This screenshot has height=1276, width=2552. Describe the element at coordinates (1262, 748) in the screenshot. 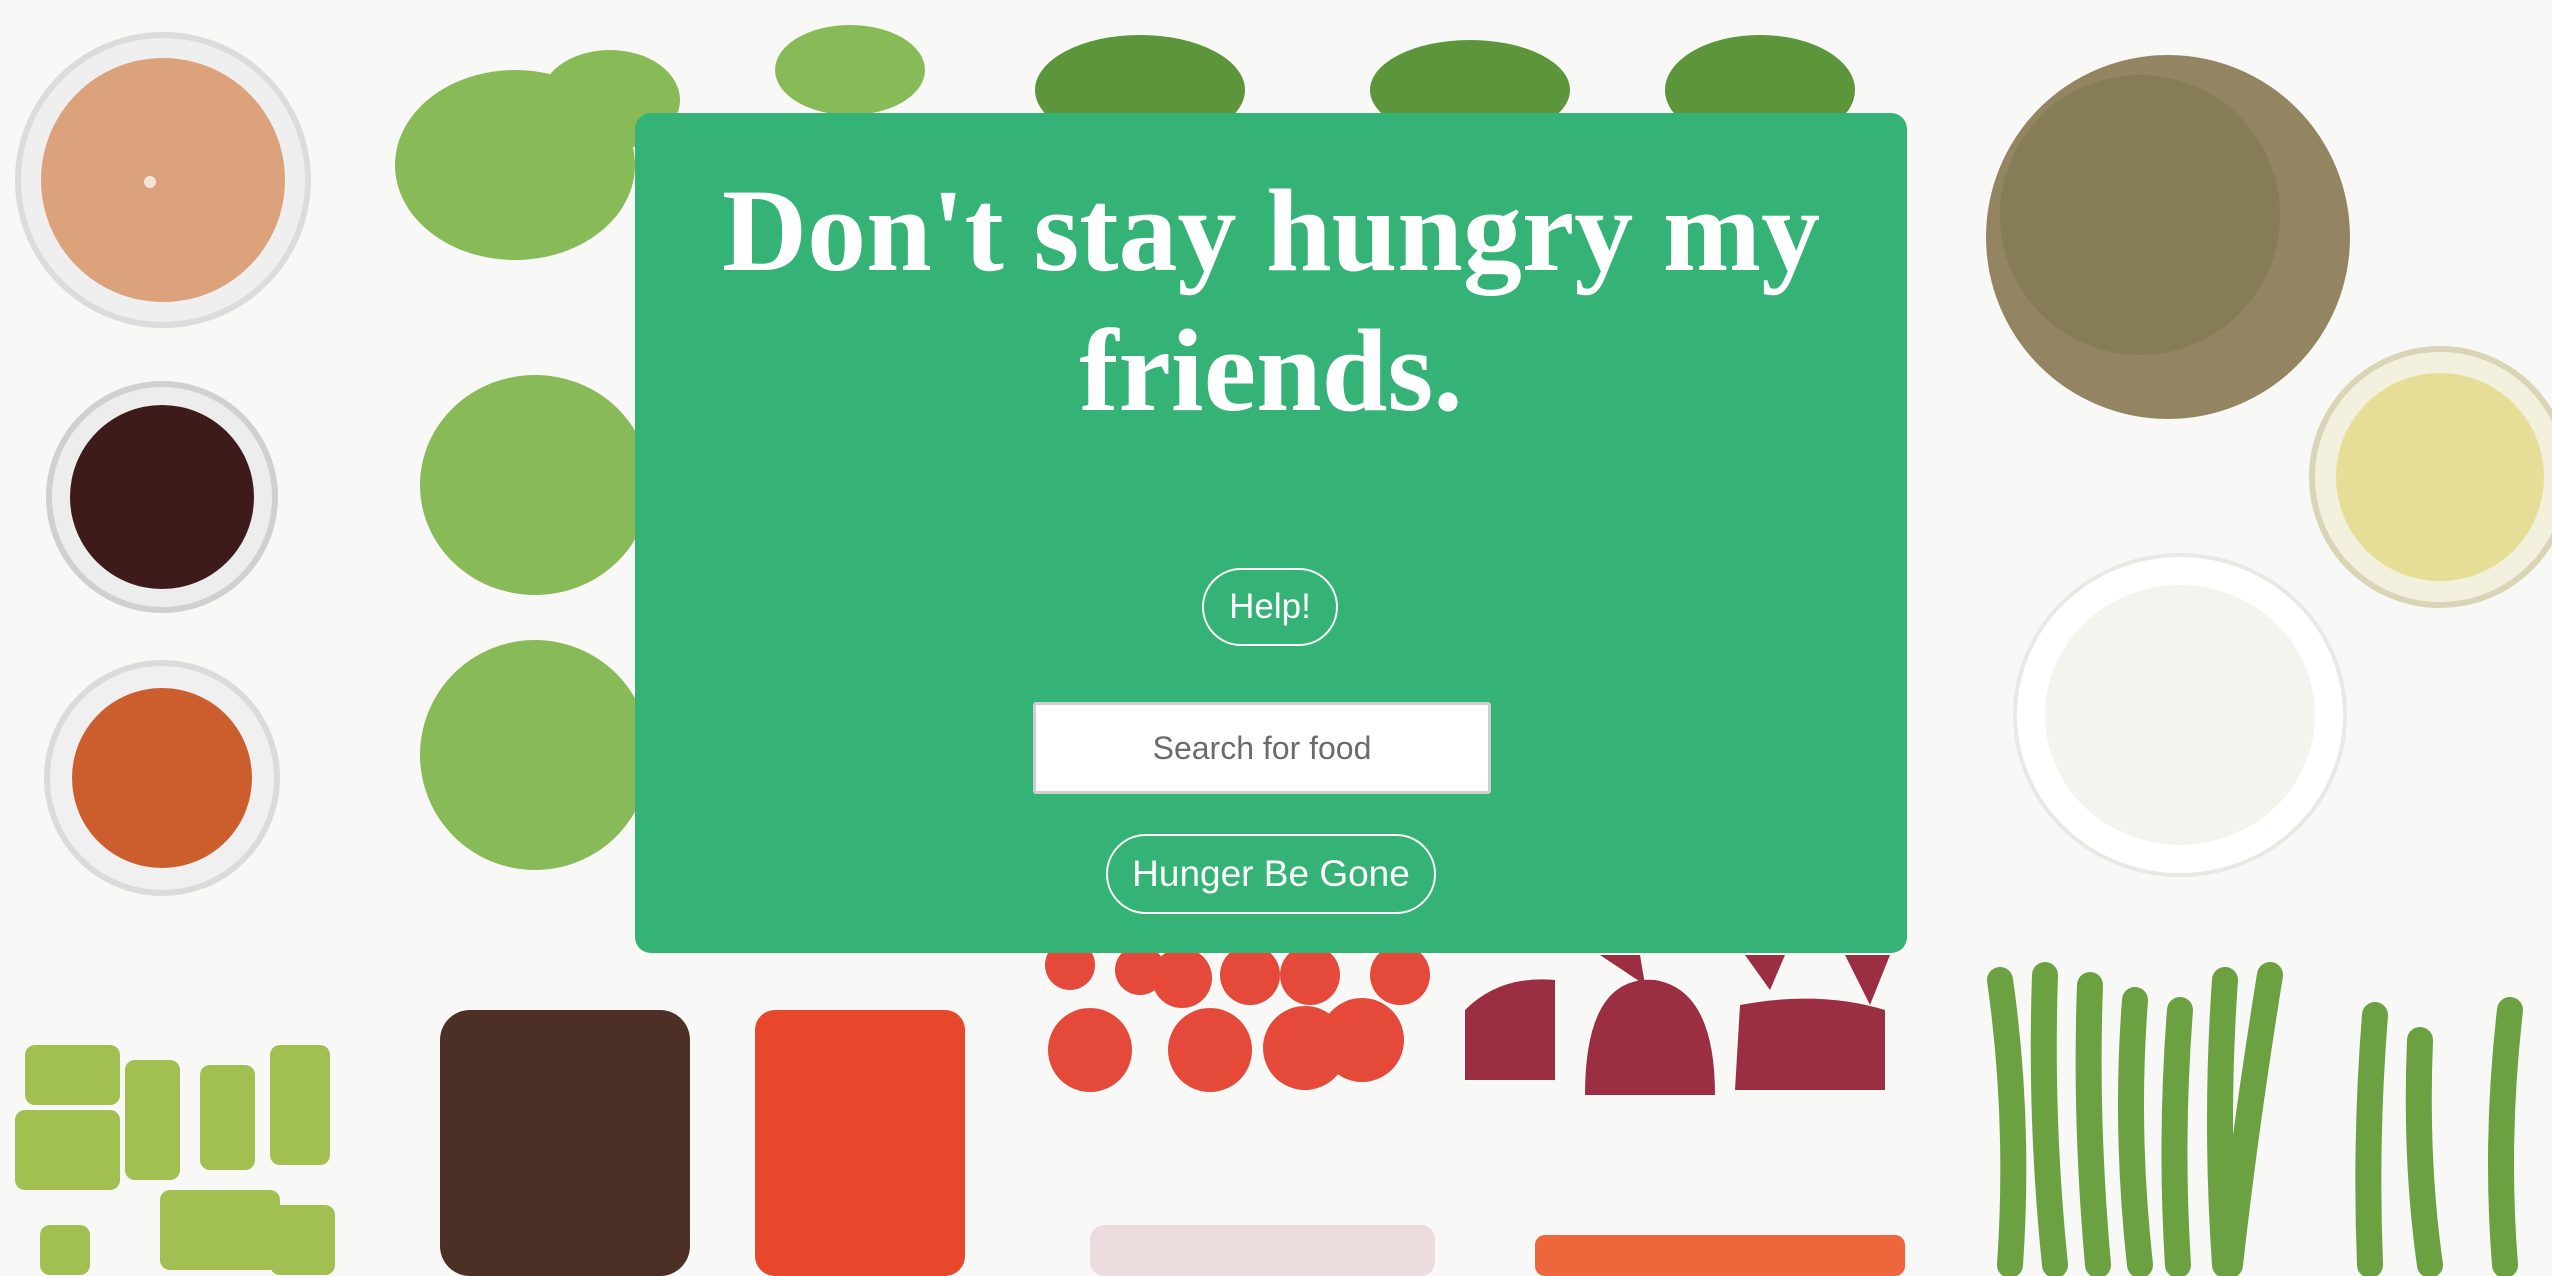

I see `search-input` at that location.